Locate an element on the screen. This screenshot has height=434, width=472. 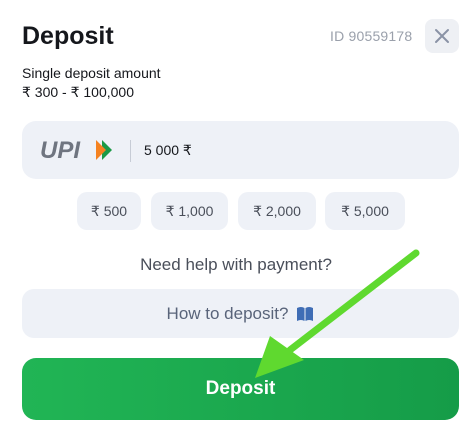
how-to-deposit-label: How to deposit? is located at coordinates (227, 313).